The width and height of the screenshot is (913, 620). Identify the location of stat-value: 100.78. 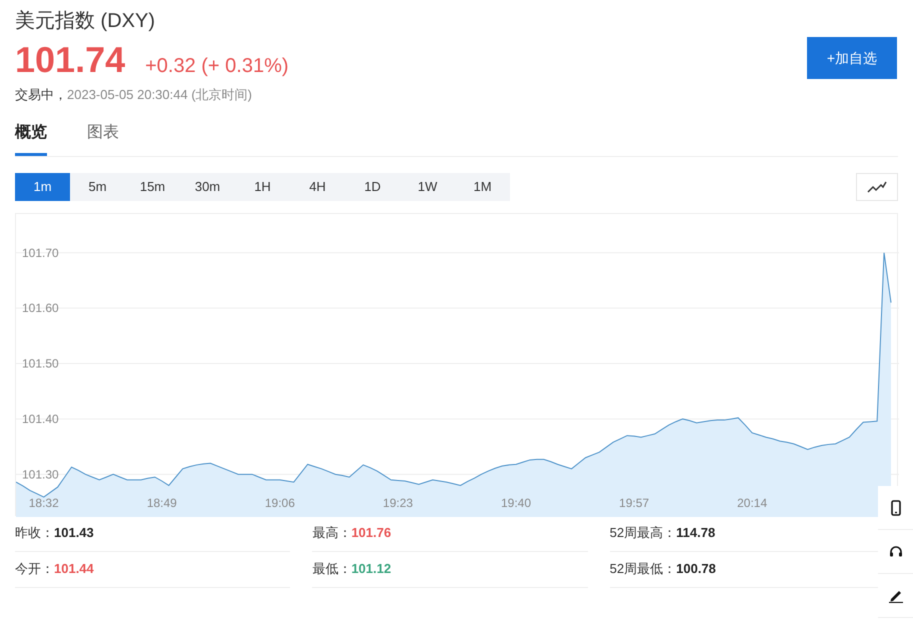
(696, 569).